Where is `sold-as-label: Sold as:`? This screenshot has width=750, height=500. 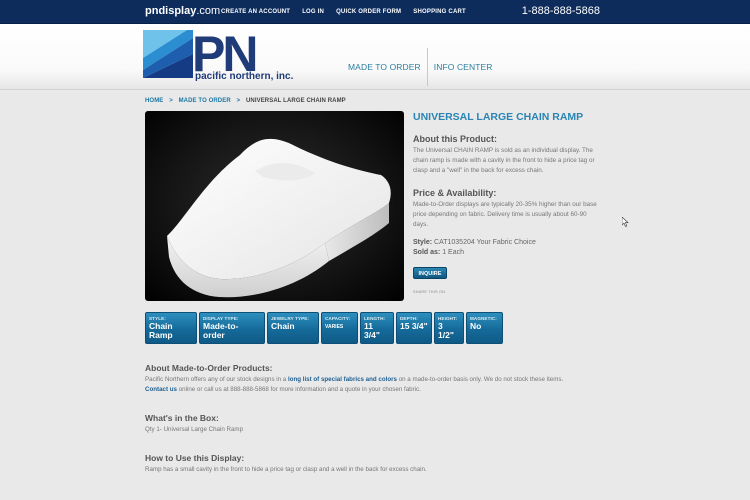
sold-as-label: Sold as: is located at coordinates (427, 252).